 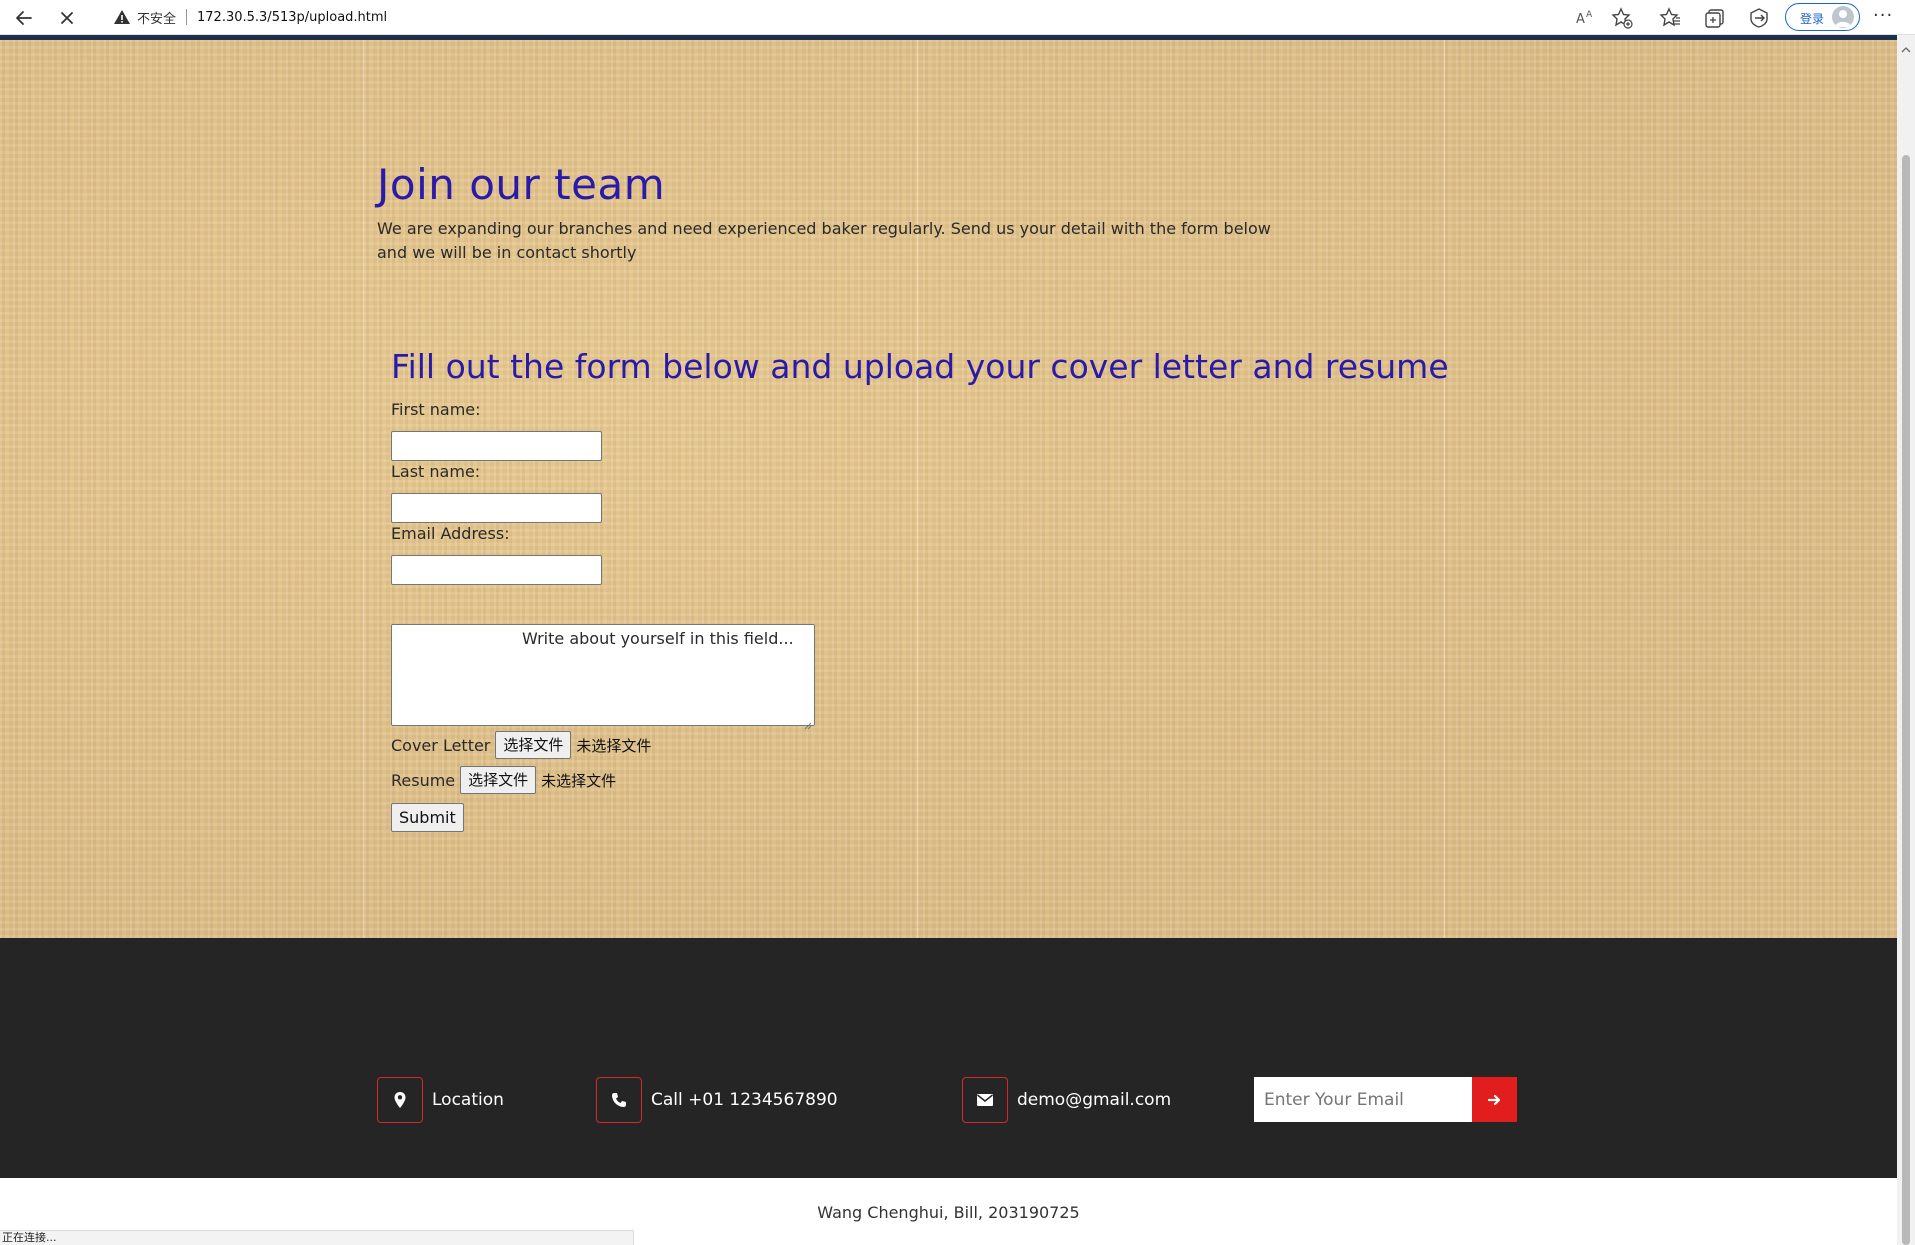 I want to click on browser-essentials-icon, so click(x=1759, y=18).